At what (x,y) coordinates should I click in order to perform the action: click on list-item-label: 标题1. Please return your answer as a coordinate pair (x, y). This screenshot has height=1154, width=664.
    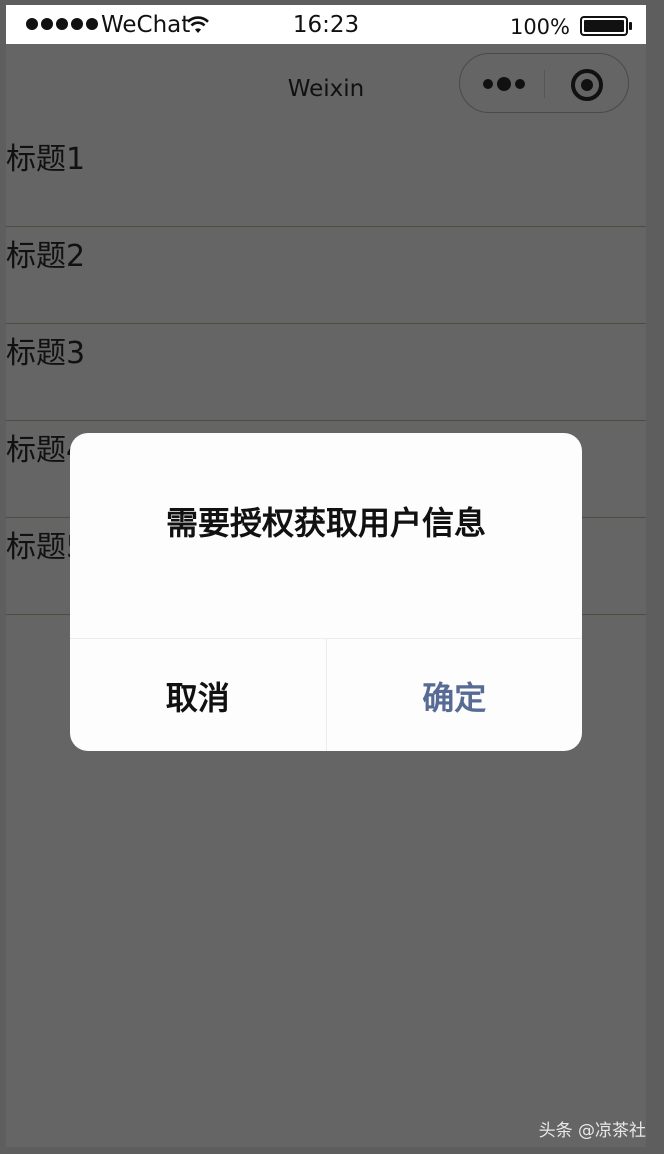
    Looking at the image, I should click on (46, 159).